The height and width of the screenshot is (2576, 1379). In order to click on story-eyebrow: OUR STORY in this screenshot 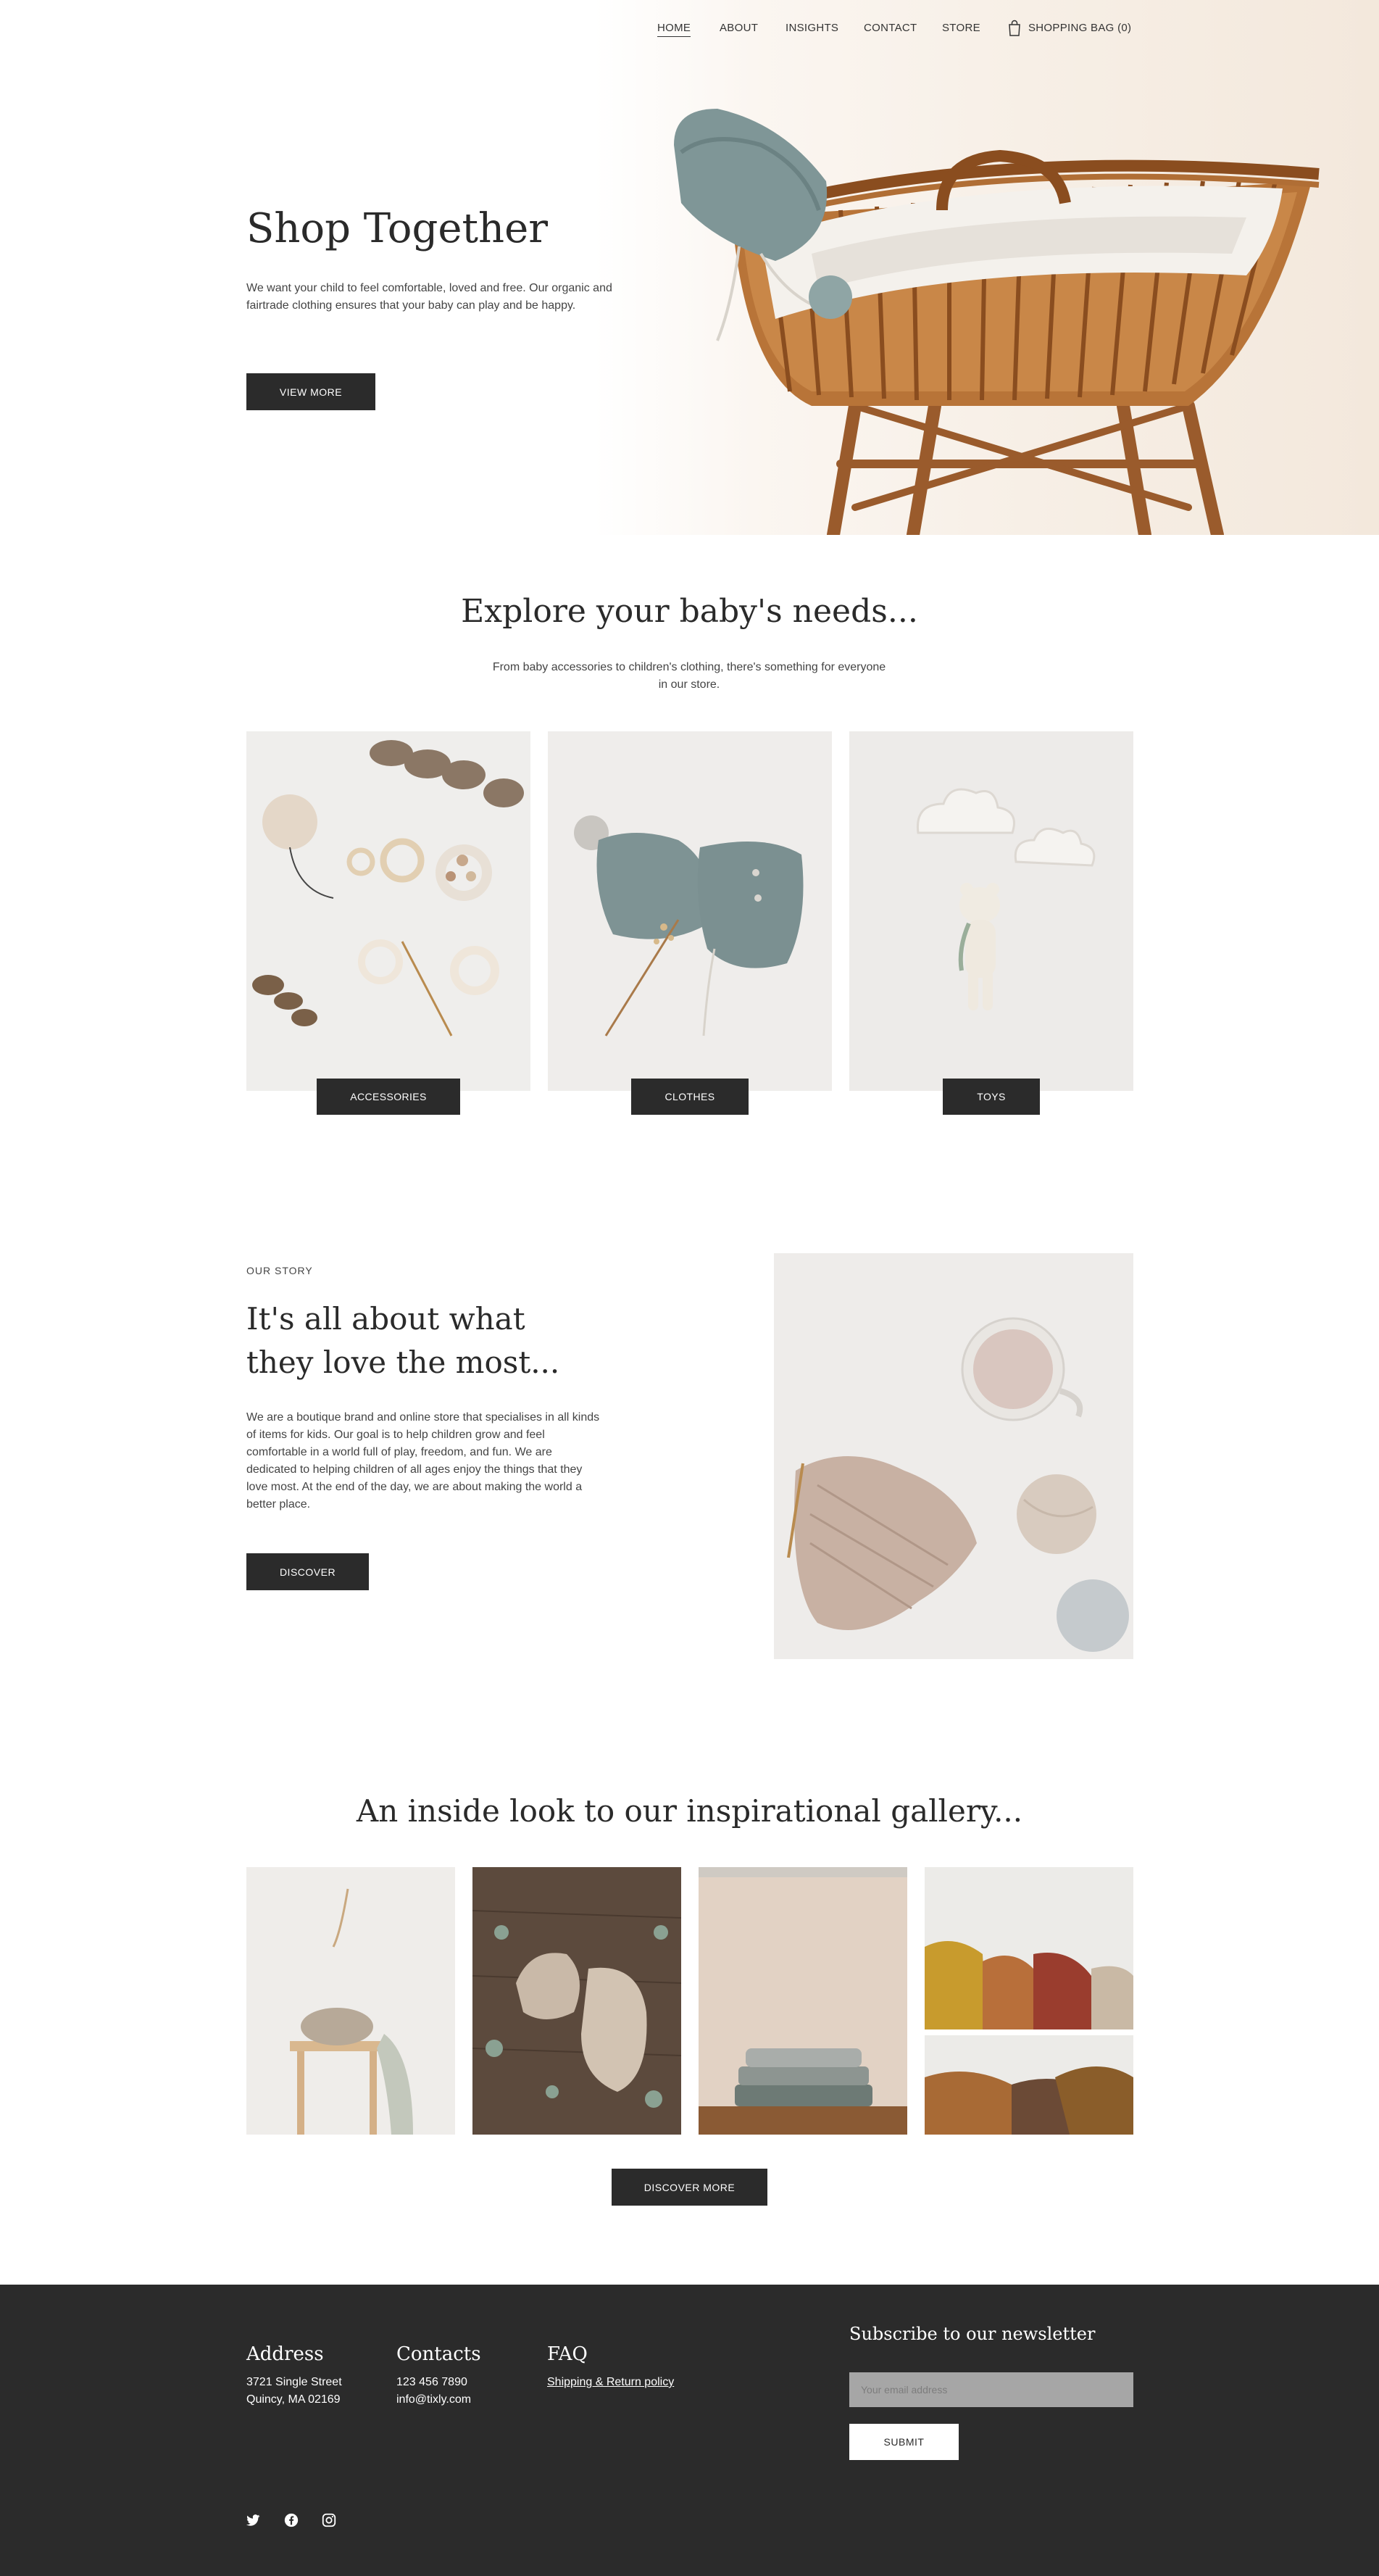, I will do `click(279, 1270)`.